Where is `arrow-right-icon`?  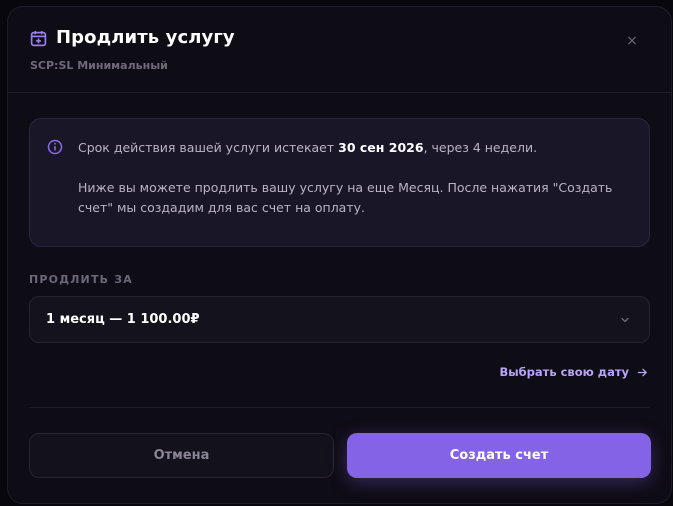 arrow-right-icon is located at coordinates (642, 372).